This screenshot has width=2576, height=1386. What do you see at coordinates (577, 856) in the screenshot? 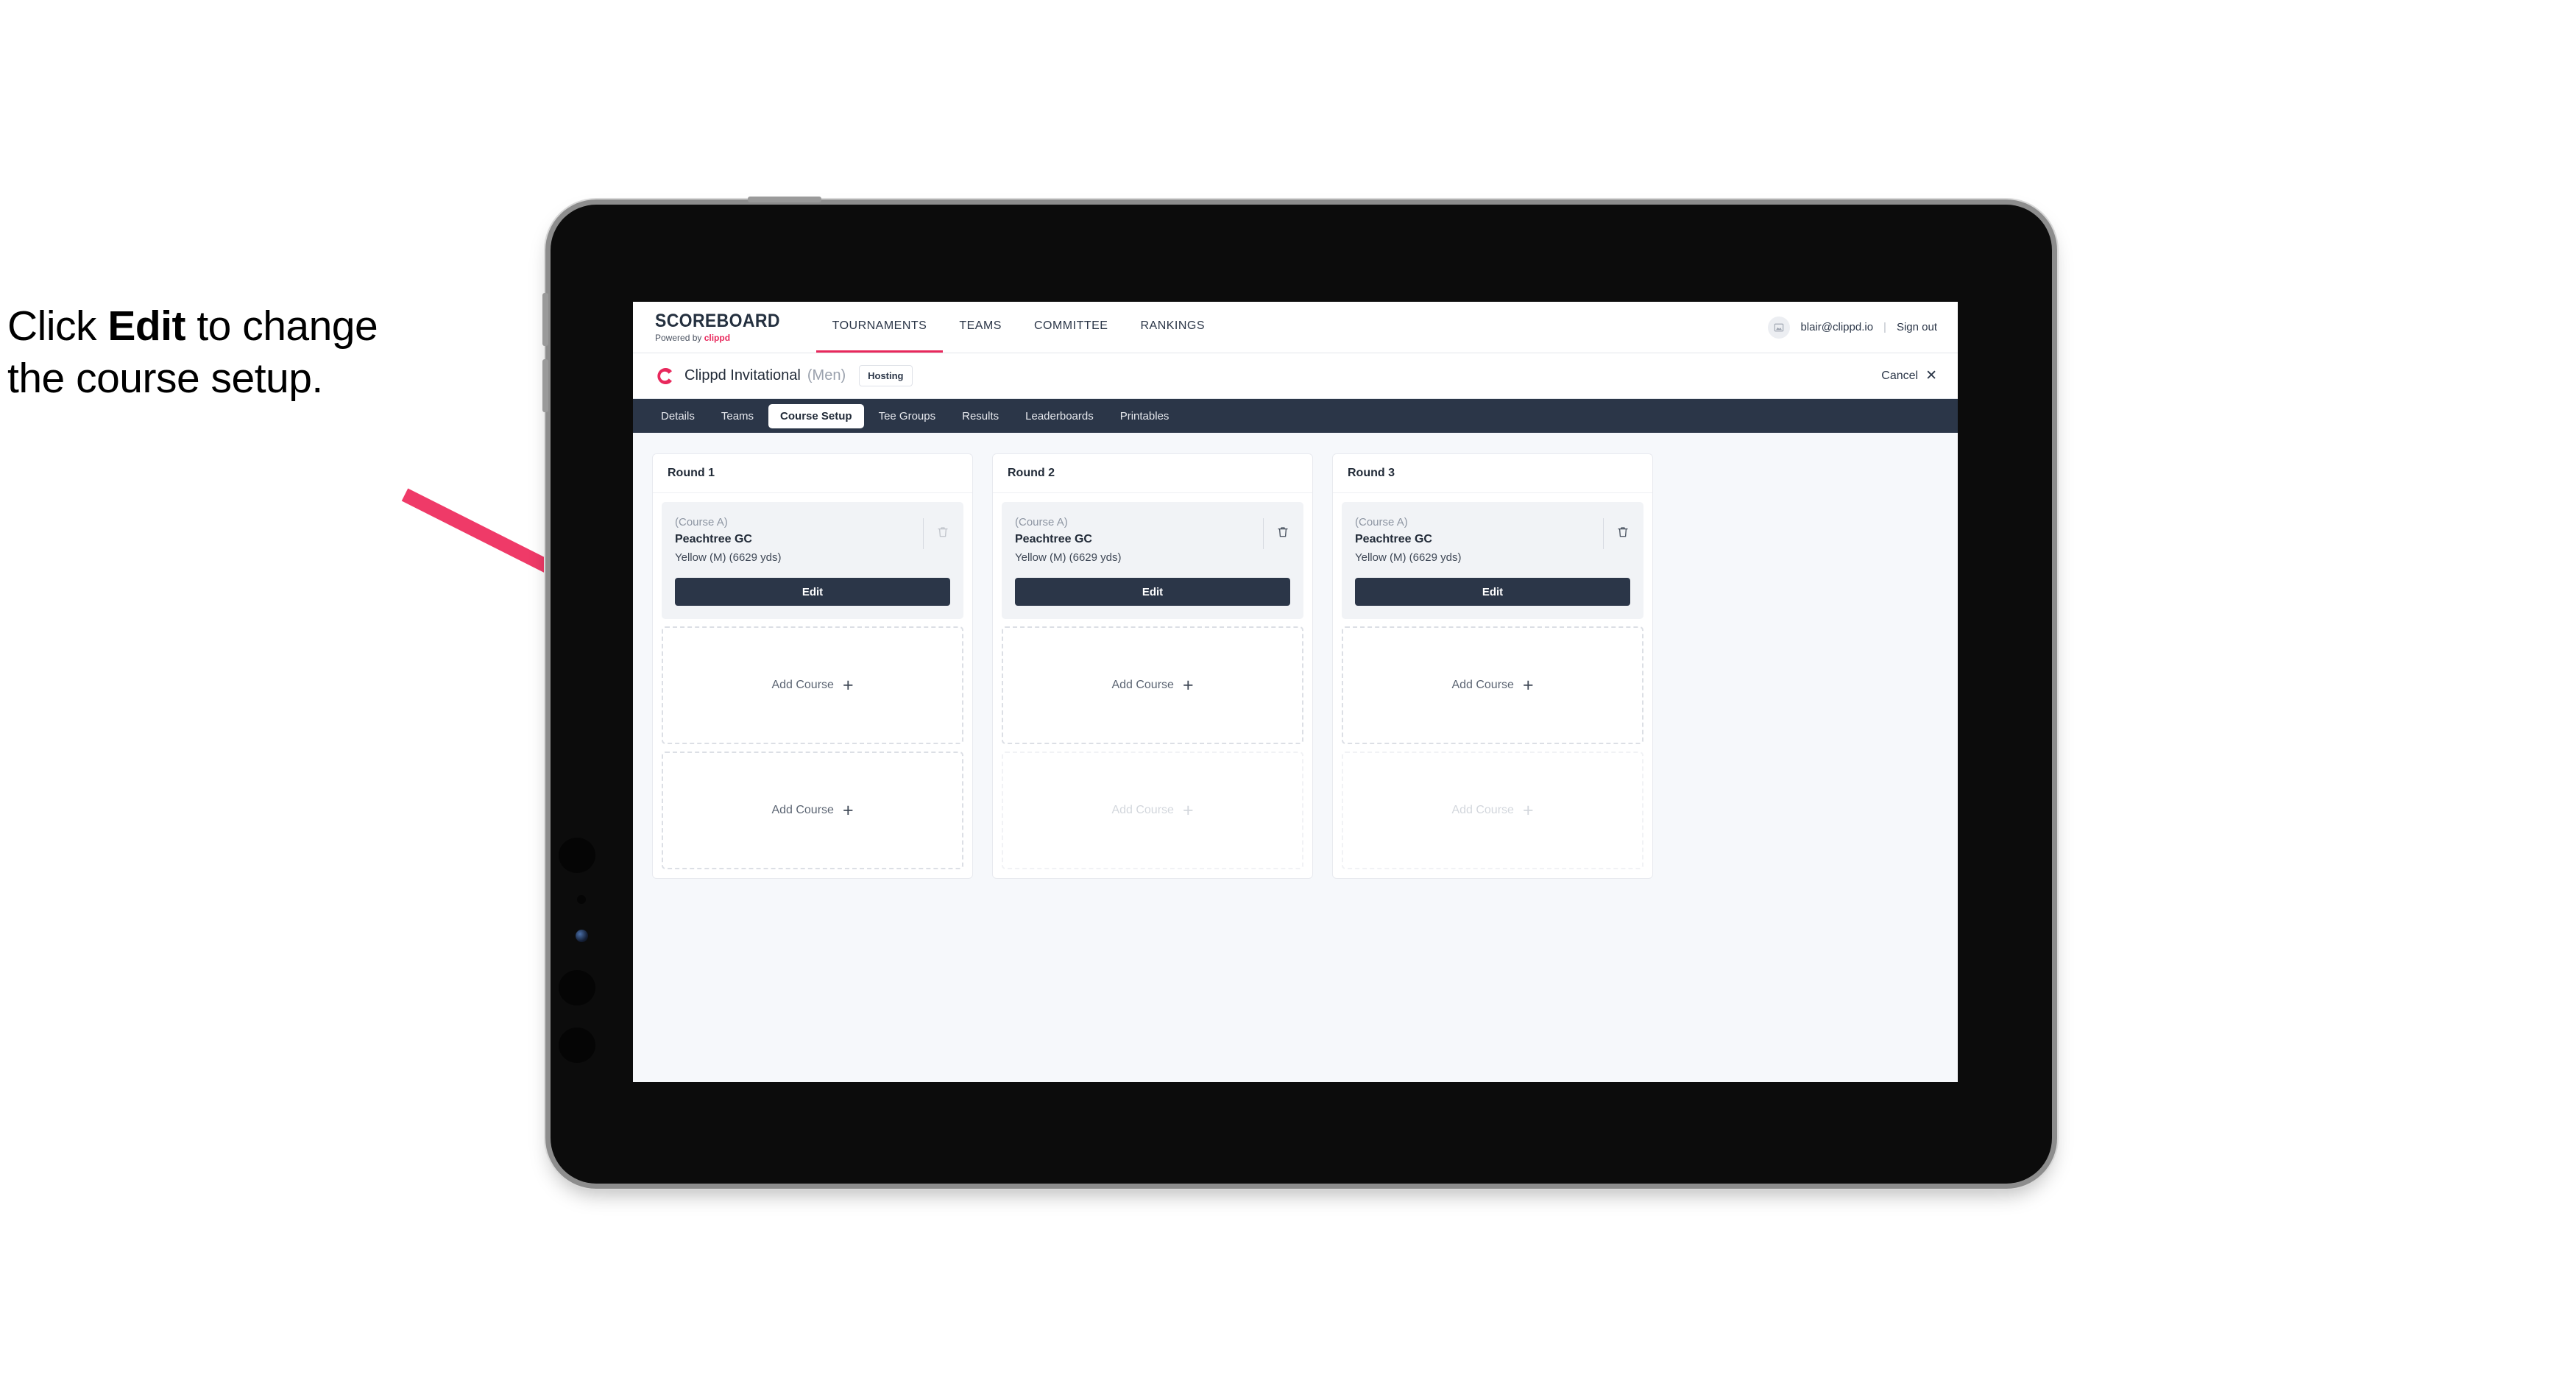
I see `tablet-speaker-dot-top` at bounding box center [577, 856].